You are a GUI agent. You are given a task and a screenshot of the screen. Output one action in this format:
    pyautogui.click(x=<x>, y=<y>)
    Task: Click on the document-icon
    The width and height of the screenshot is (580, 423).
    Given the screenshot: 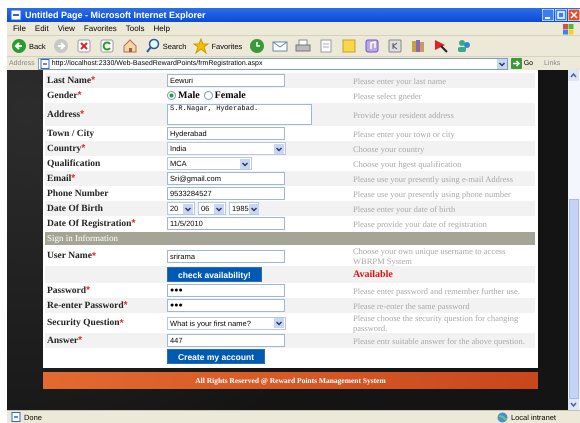 What is the action you would take?
    pyautogui.click(x=326, y=46)
    